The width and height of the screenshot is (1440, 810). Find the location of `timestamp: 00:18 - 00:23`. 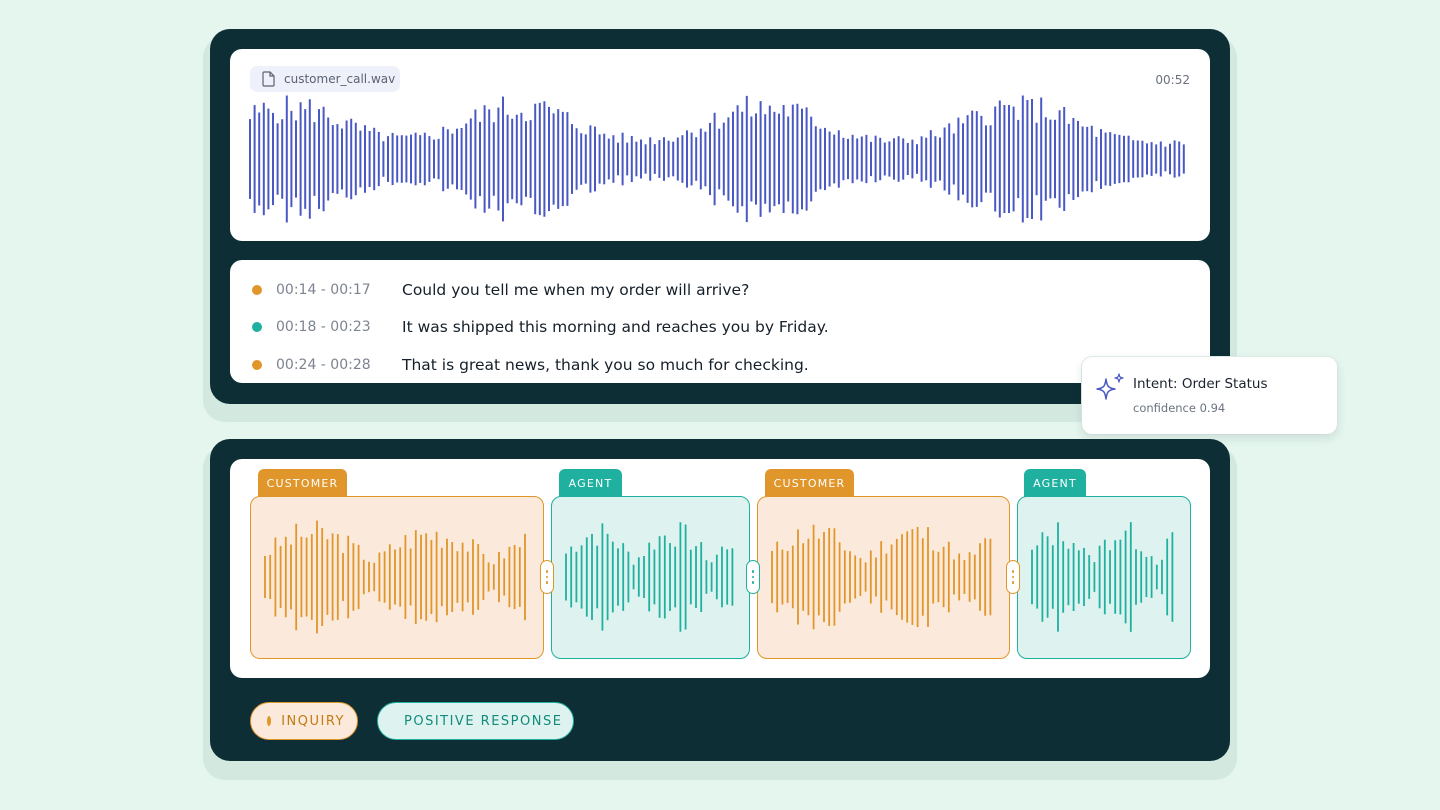

timestamp: 00:18 - 00:23 is located at coordinates (323, 327).